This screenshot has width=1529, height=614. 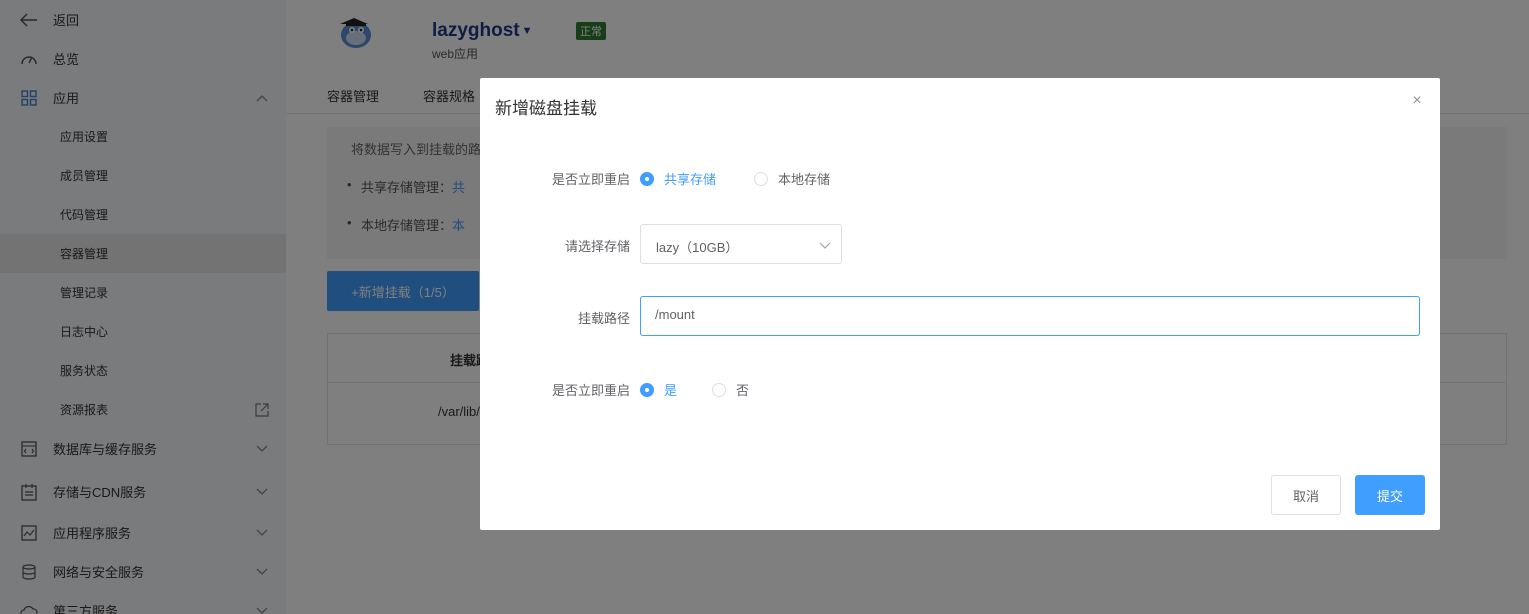 What do you see at coordinates (1025, 314) in the screenshot?
I see `mount-path-input` at bounding box center [1025, 314].